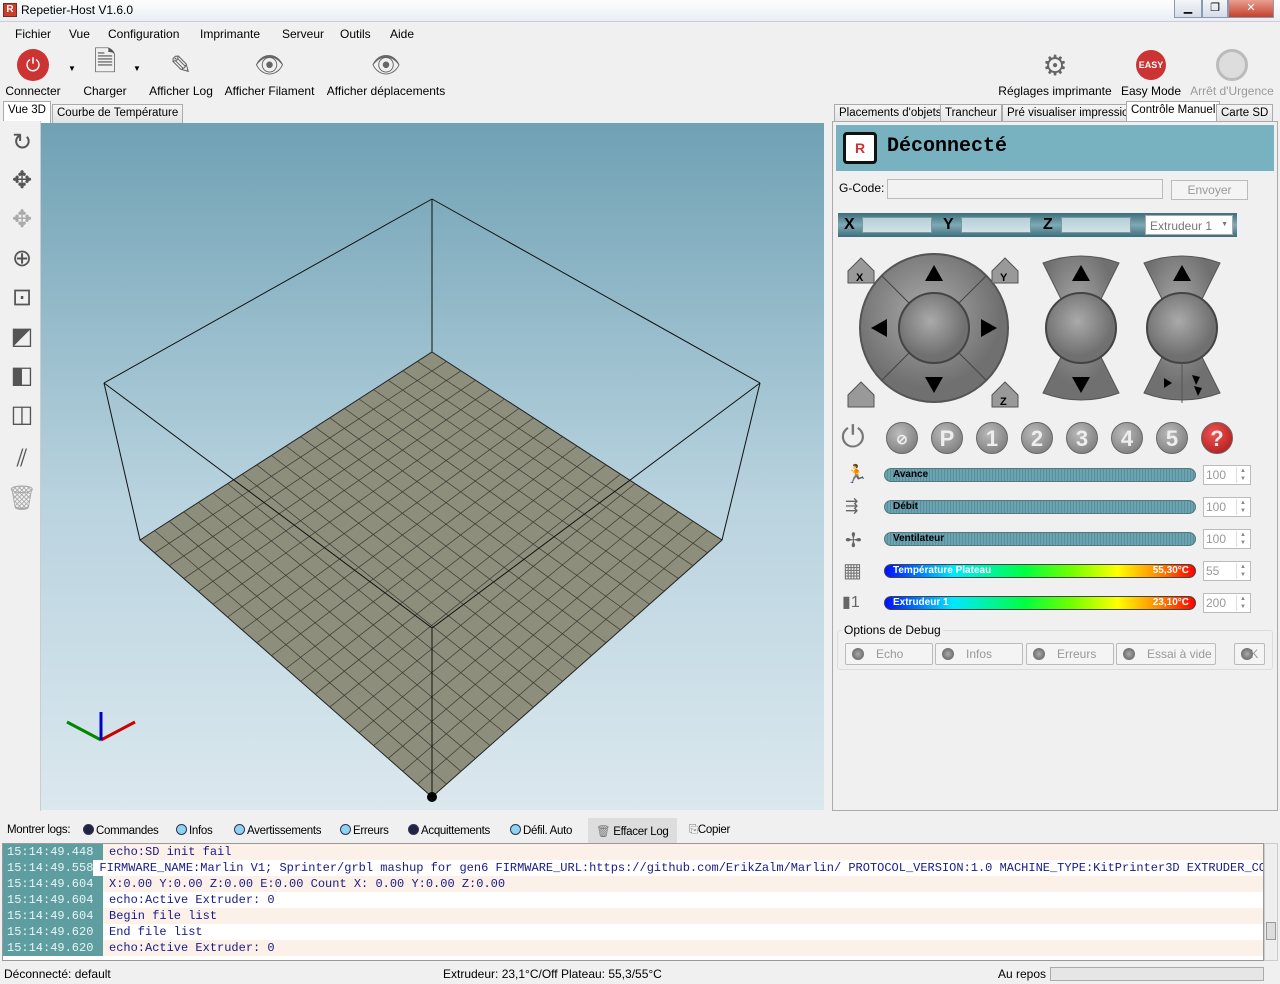 This screenshot has height=984, width=1280. I want to click on copy-label: Copier, so click(713, 830).